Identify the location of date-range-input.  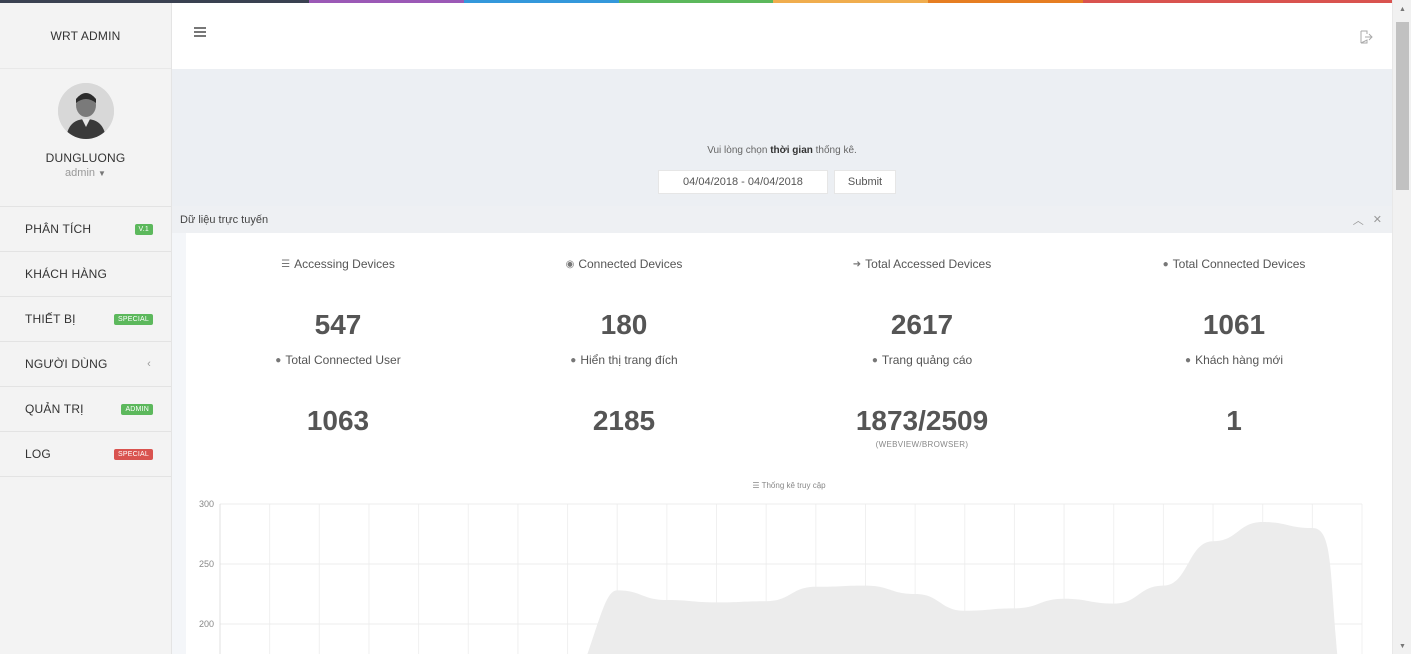
(743, 182).